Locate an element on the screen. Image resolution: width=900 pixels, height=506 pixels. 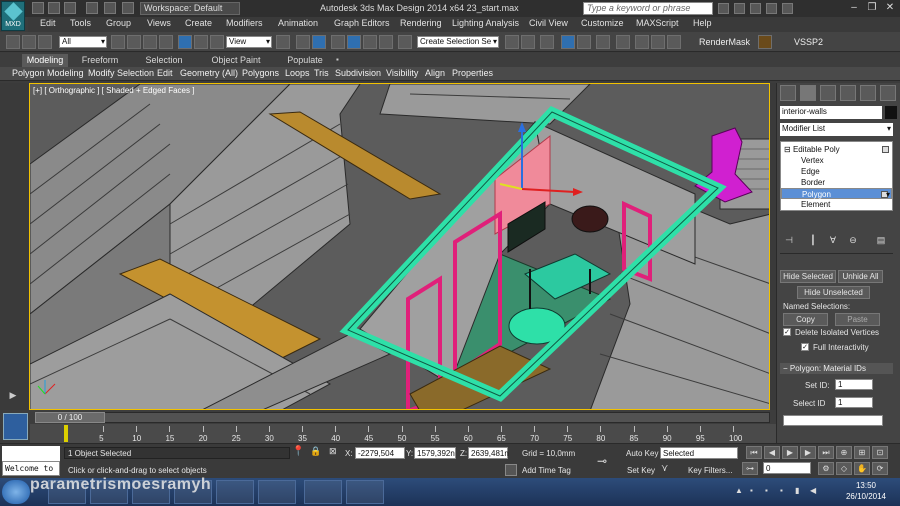
schematic-view-icon is located at coordinates (603, 42).